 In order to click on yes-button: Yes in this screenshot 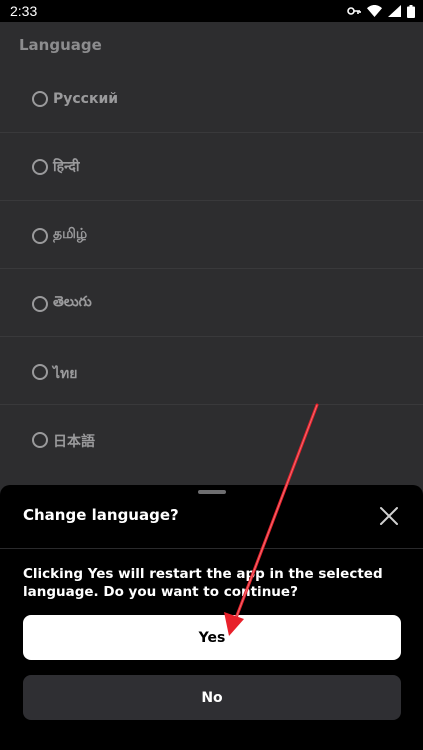, I will do `click(212, 637)`.